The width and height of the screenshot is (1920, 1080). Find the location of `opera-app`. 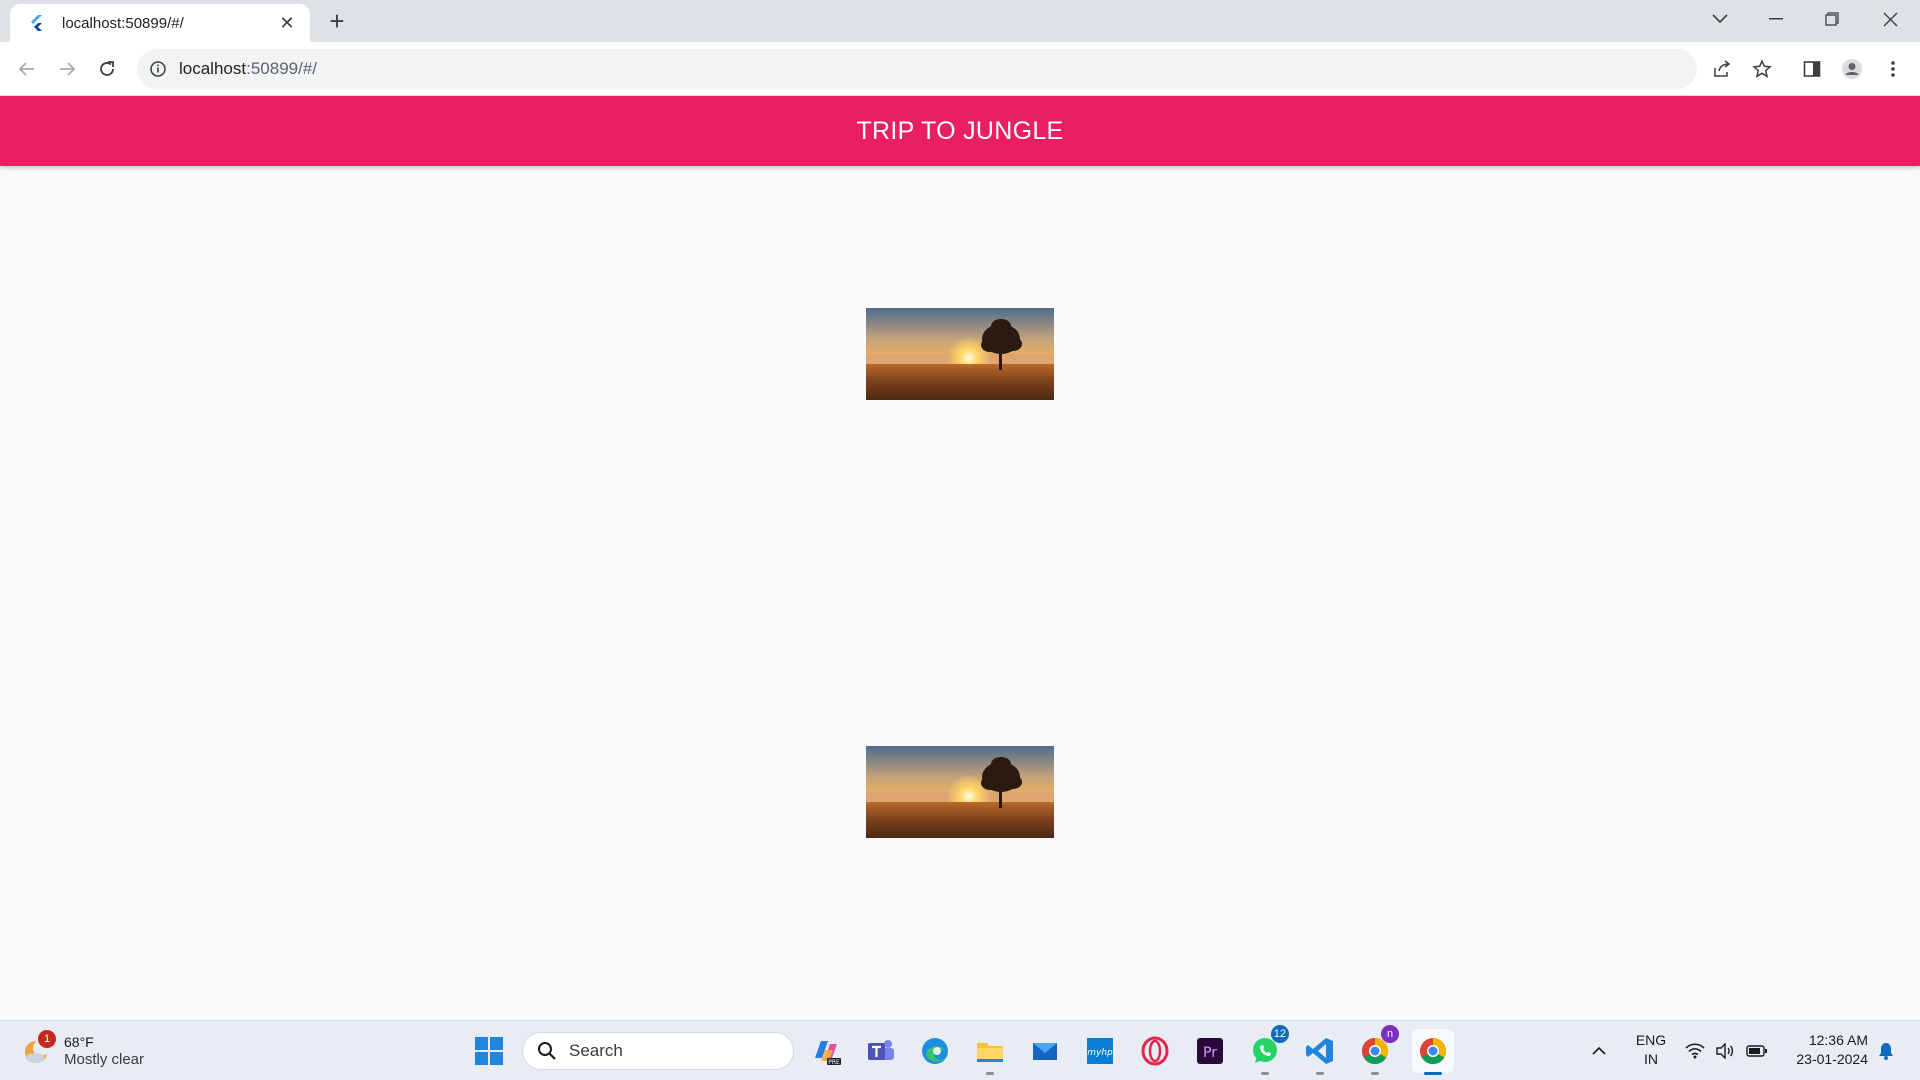

opera-app is located at coordinates (1155, 1051).